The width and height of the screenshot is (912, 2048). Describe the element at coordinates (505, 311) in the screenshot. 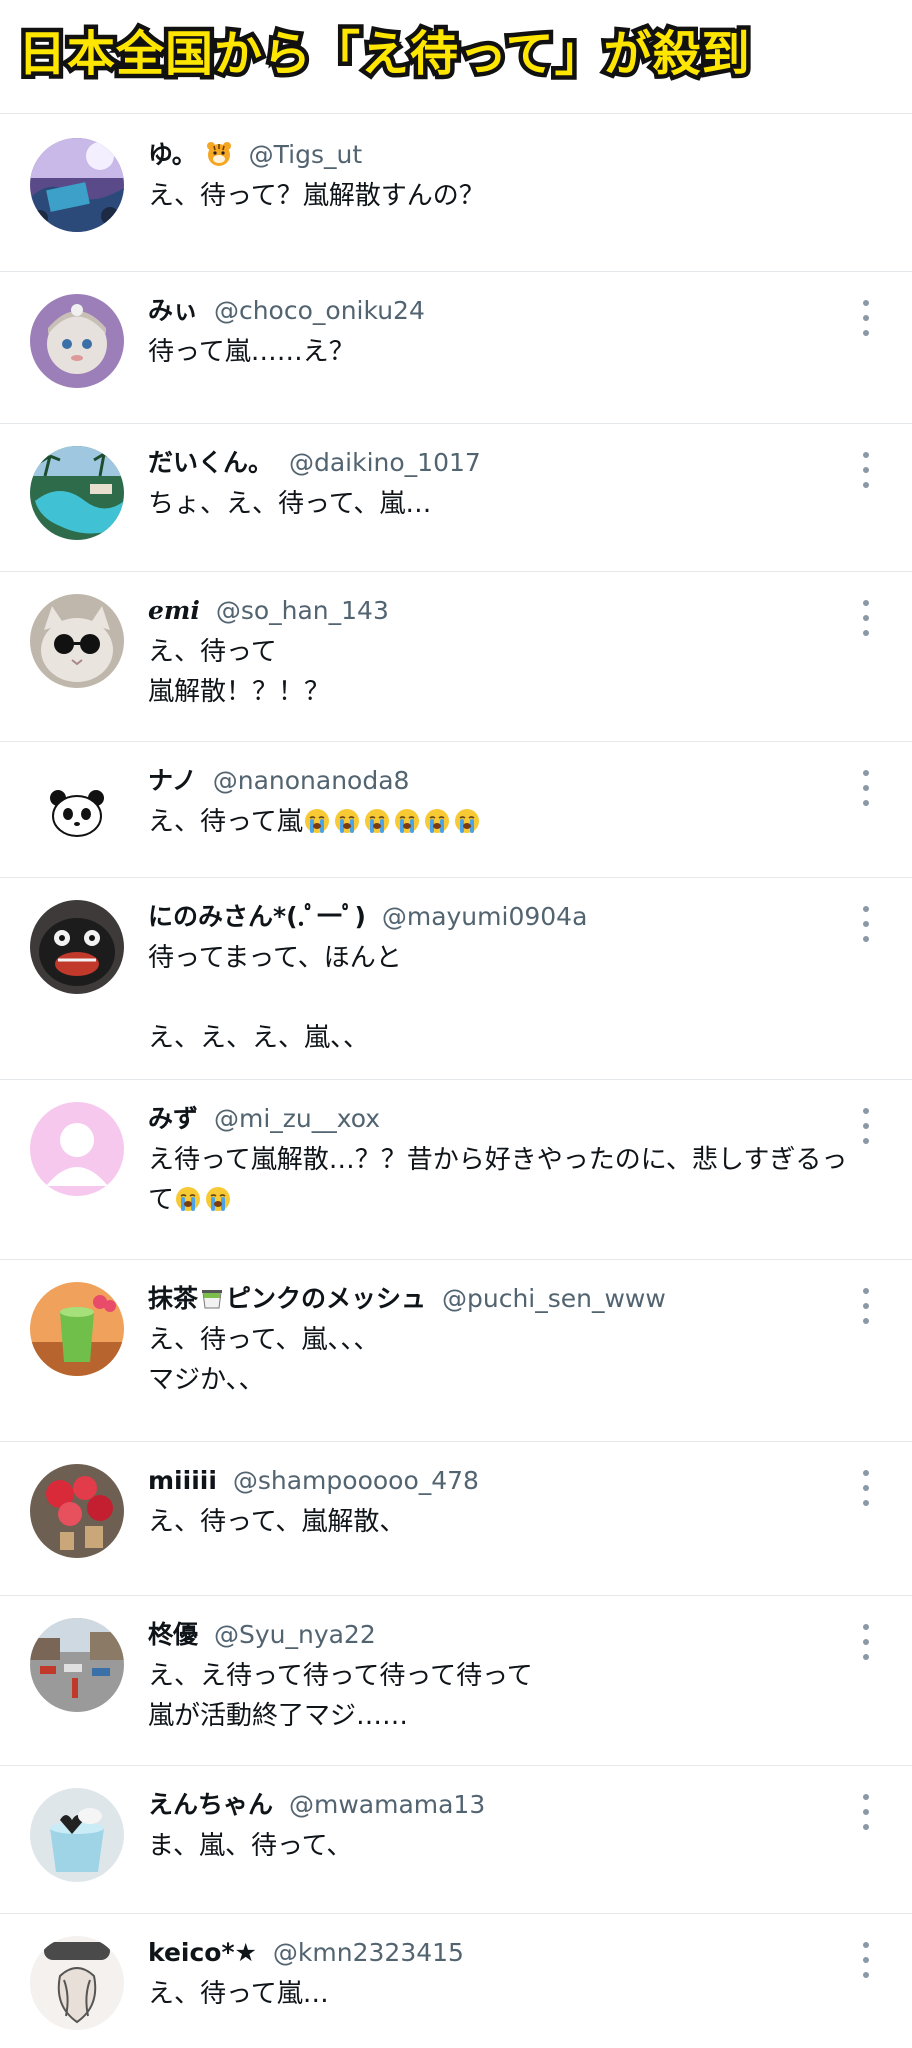

I see `name-row: みぃ @choco_oniku24` at that location.